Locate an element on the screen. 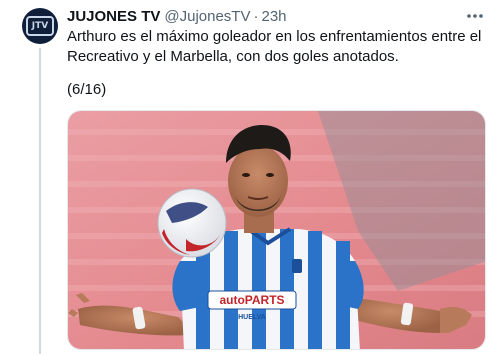 The image size is (500, 354). left-eye is located at coordinates (246, 175).